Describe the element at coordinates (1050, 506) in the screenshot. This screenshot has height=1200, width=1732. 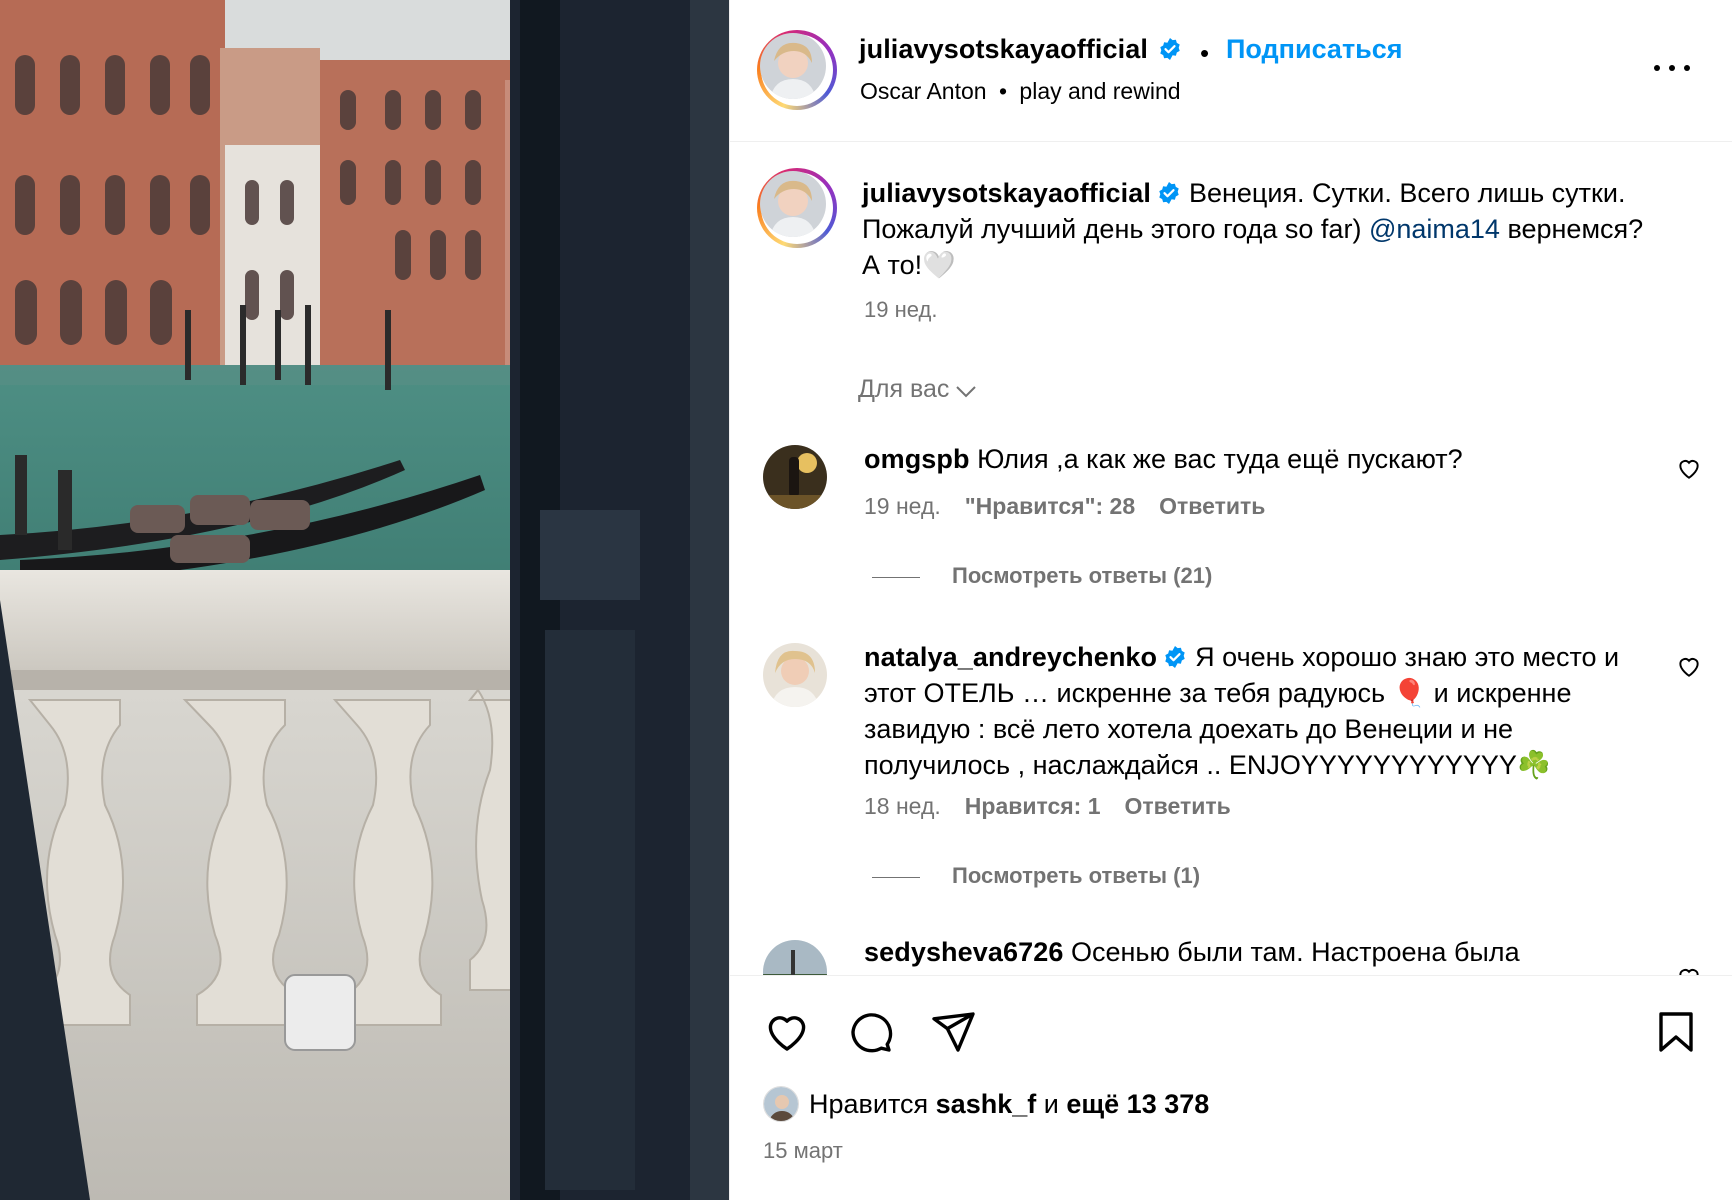
I see `comment-likes: "Нравится": 28` at that location.